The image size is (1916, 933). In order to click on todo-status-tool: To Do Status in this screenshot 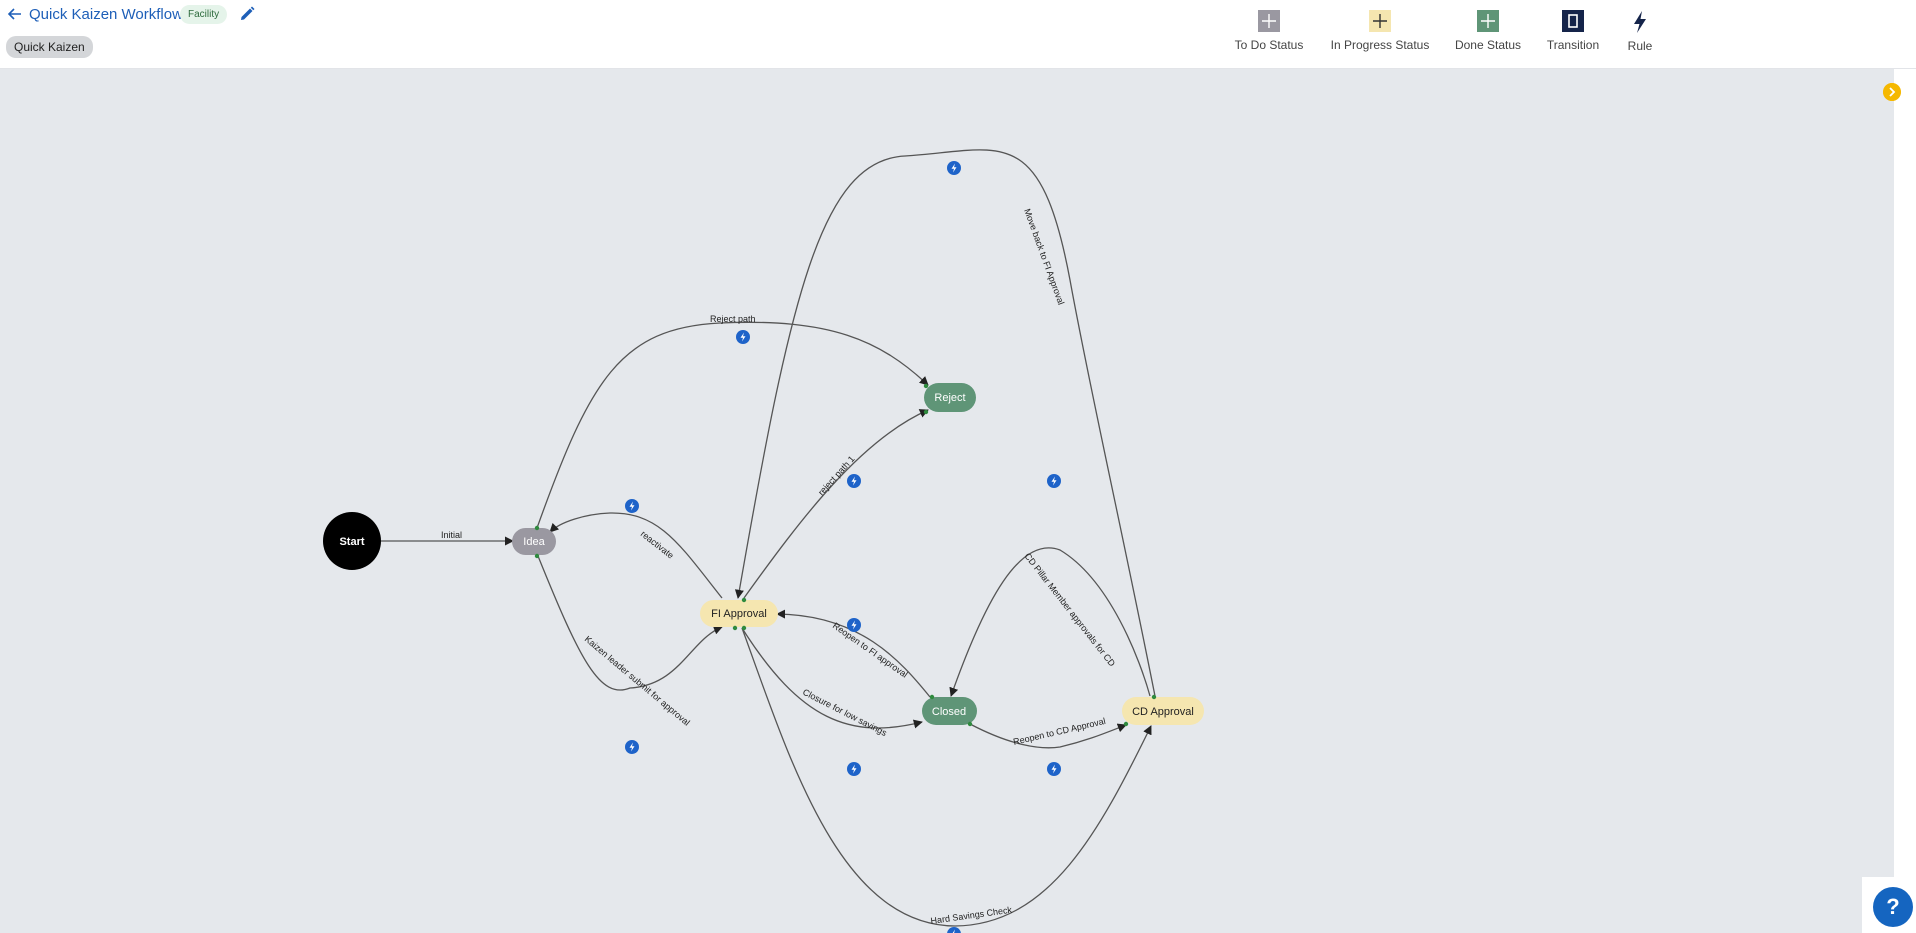, I will do `click(1269, 31)`.